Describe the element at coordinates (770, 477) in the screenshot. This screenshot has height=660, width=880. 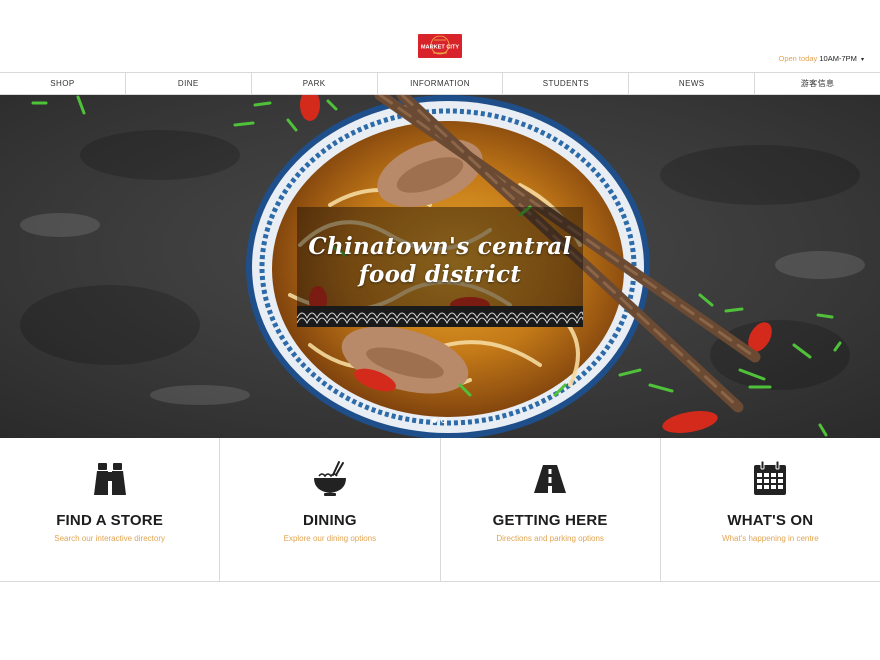
I see `calendar-icon` at that location.